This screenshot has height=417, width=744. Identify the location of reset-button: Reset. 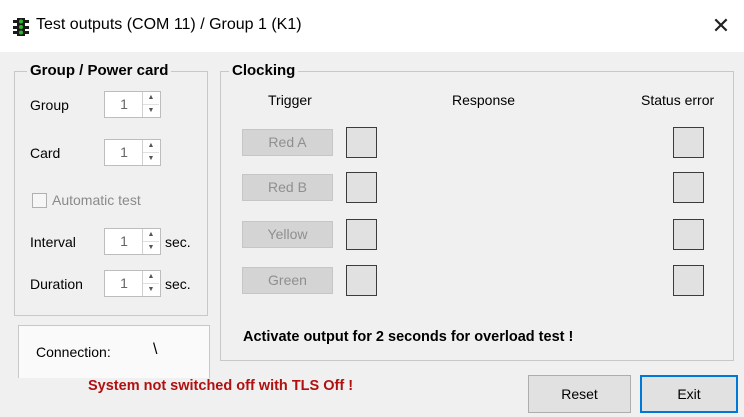
(579, 394).